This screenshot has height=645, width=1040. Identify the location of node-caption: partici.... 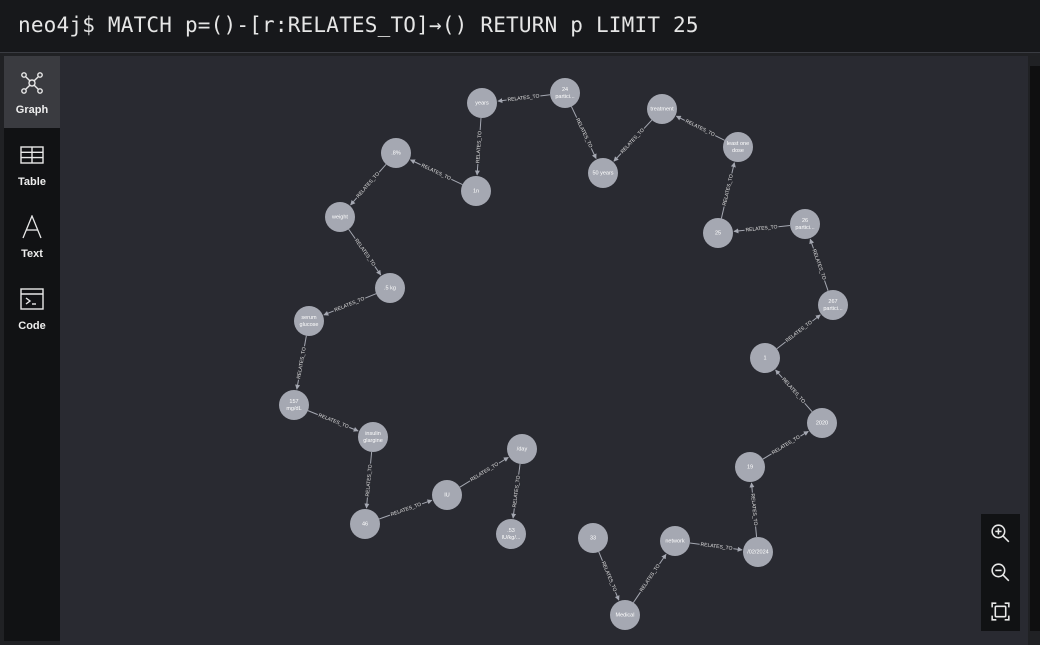
(805, 228).